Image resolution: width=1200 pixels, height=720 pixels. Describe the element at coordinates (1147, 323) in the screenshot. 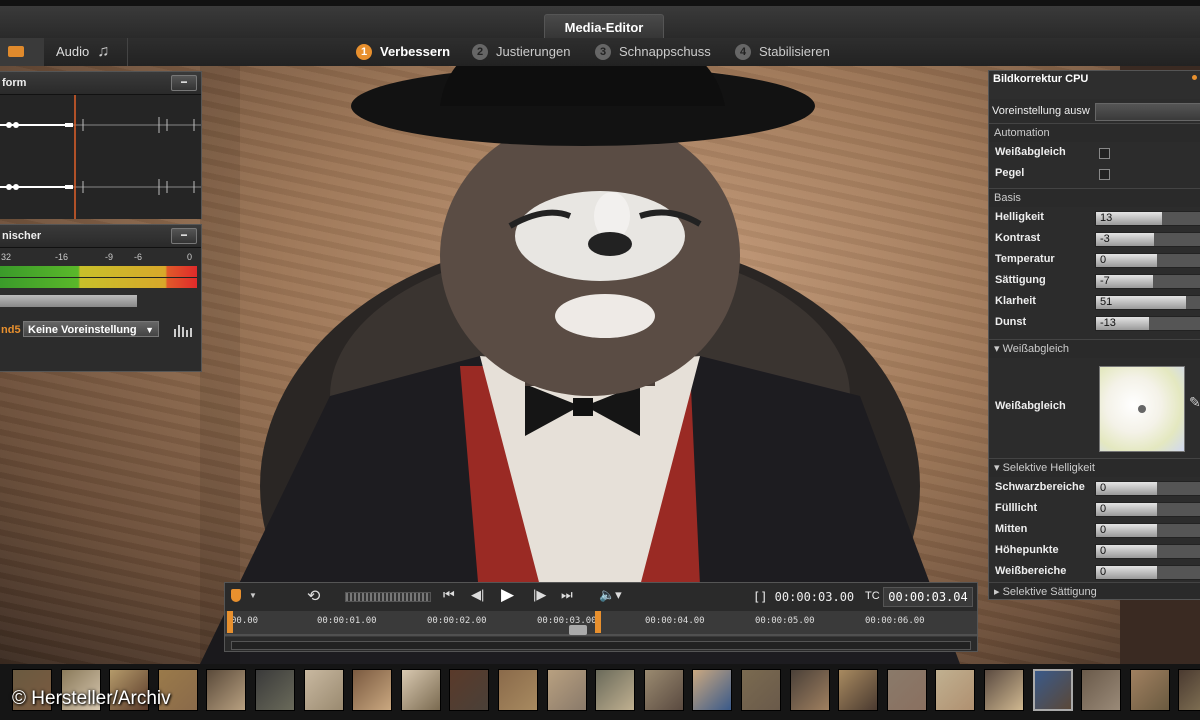

I see `value-slider: -13` at that location.